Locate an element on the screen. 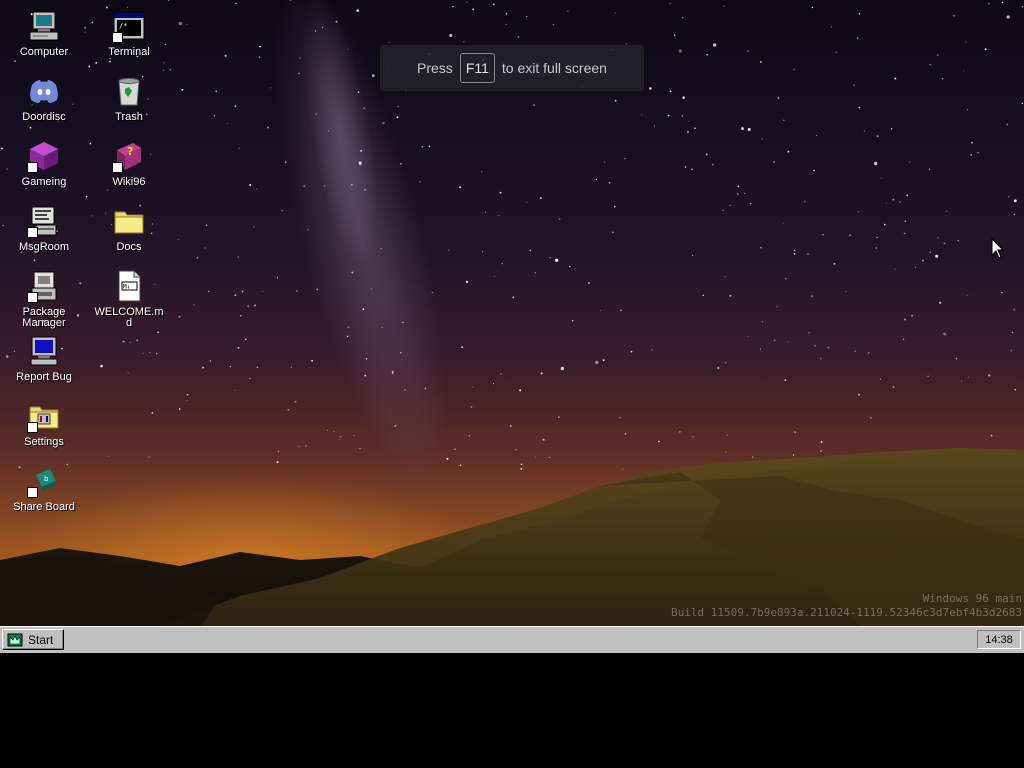 The image size is (1024, 768). desktop-icon-wiki96: ? Wiki96 is located at coordinates (129, 170).